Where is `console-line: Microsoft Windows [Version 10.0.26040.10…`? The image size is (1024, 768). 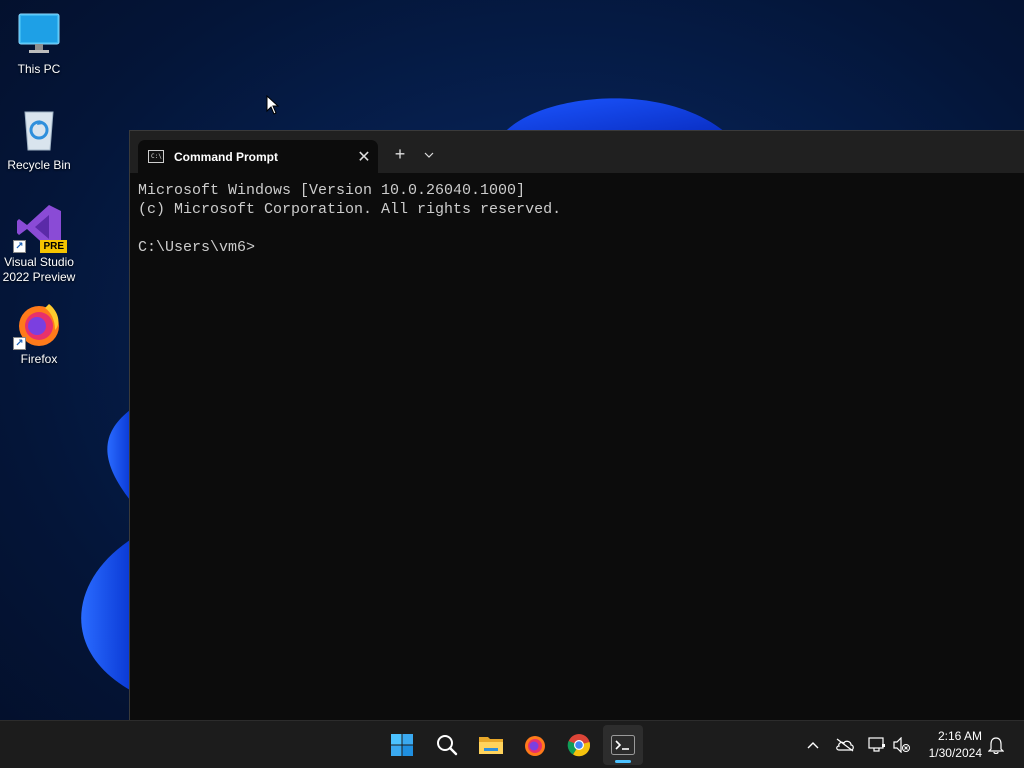 console-line: Microsoft Windows [Version 10.0.26040.10… is located at coordinates (332, 190).